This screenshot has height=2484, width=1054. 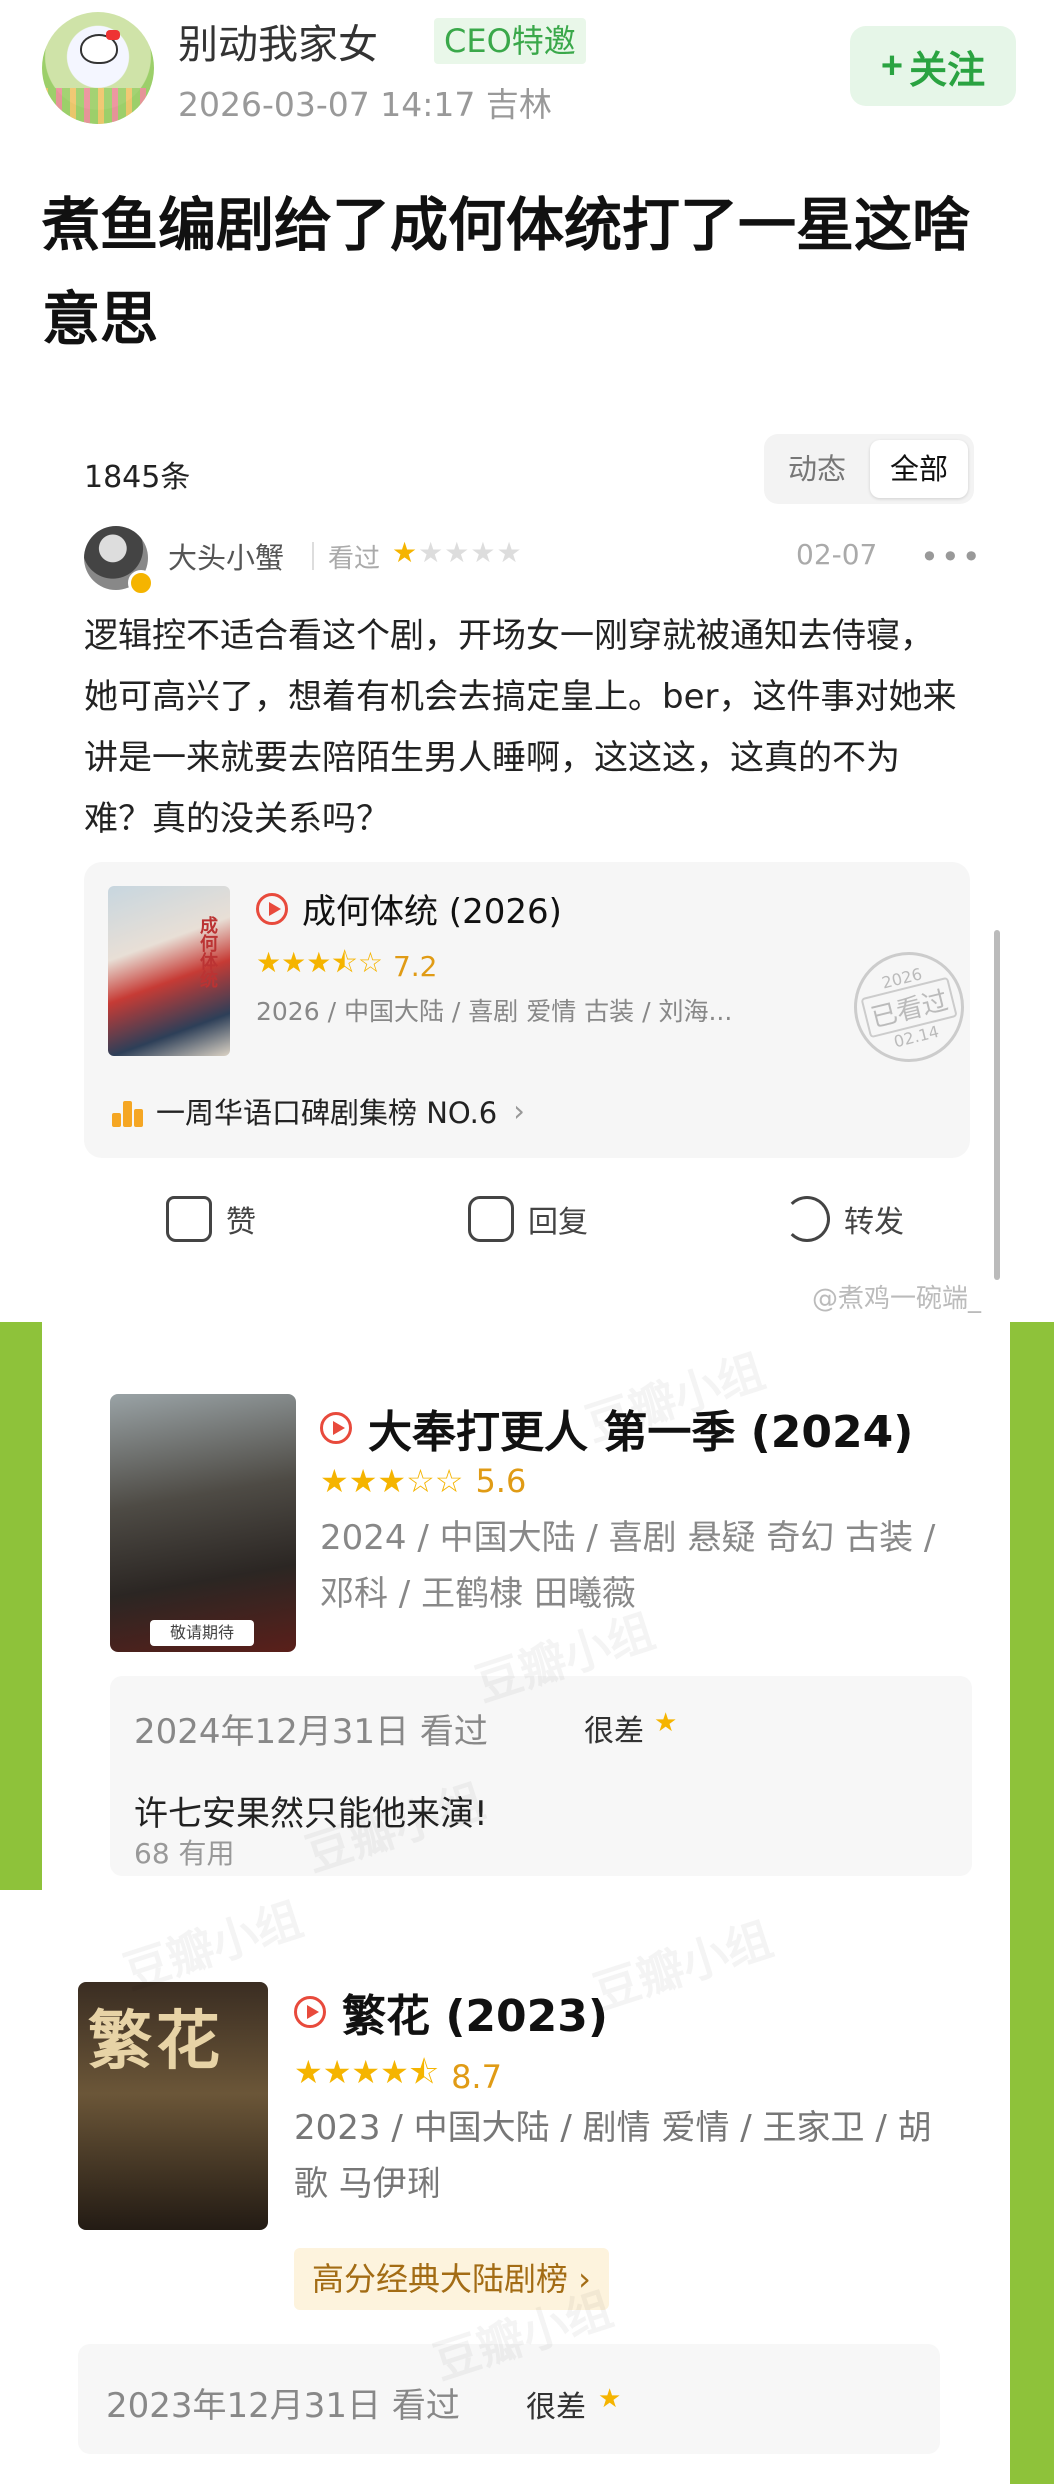 I want to click on watermark: 豆瓣小组, so click(x=681, y=1963).